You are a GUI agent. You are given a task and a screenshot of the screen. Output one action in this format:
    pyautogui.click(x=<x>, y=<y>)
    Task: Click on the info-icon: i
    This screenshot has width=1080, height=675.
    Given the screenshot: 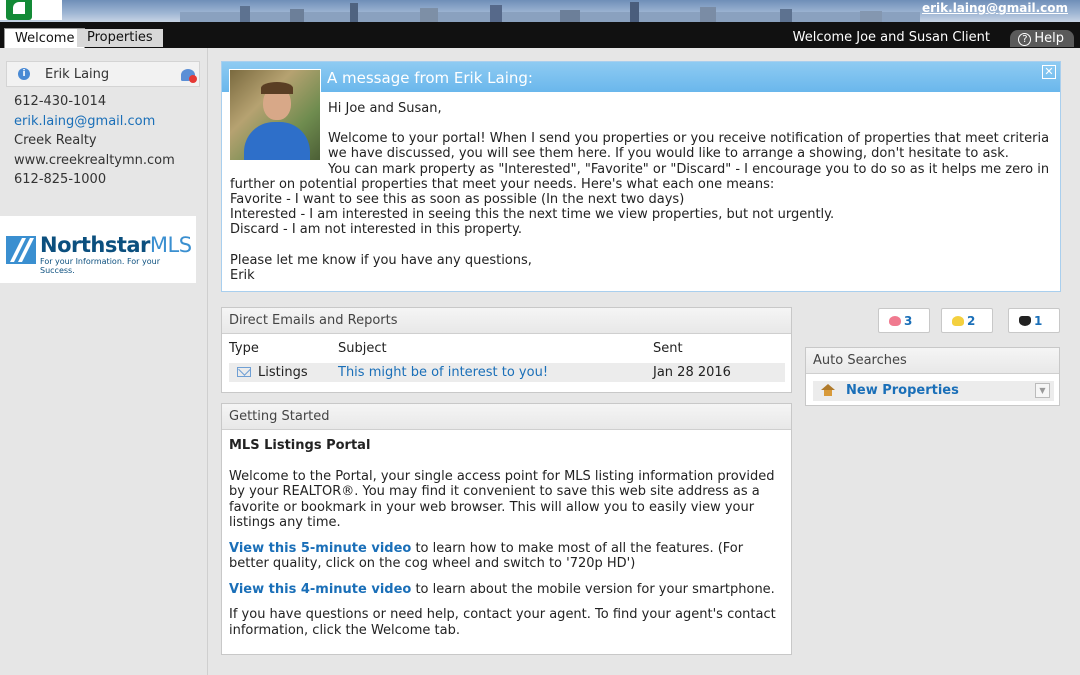 What is the action you would take?
    pyautogui.click(x=24, y=74)
    